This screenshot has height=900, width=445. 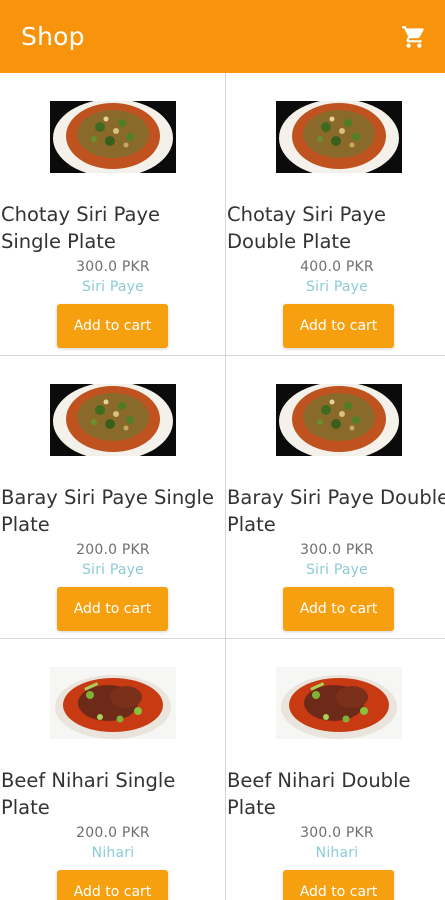 I want to click on product-name: Chotay Siri Paye Double Plate, so click(x=336, y=228).